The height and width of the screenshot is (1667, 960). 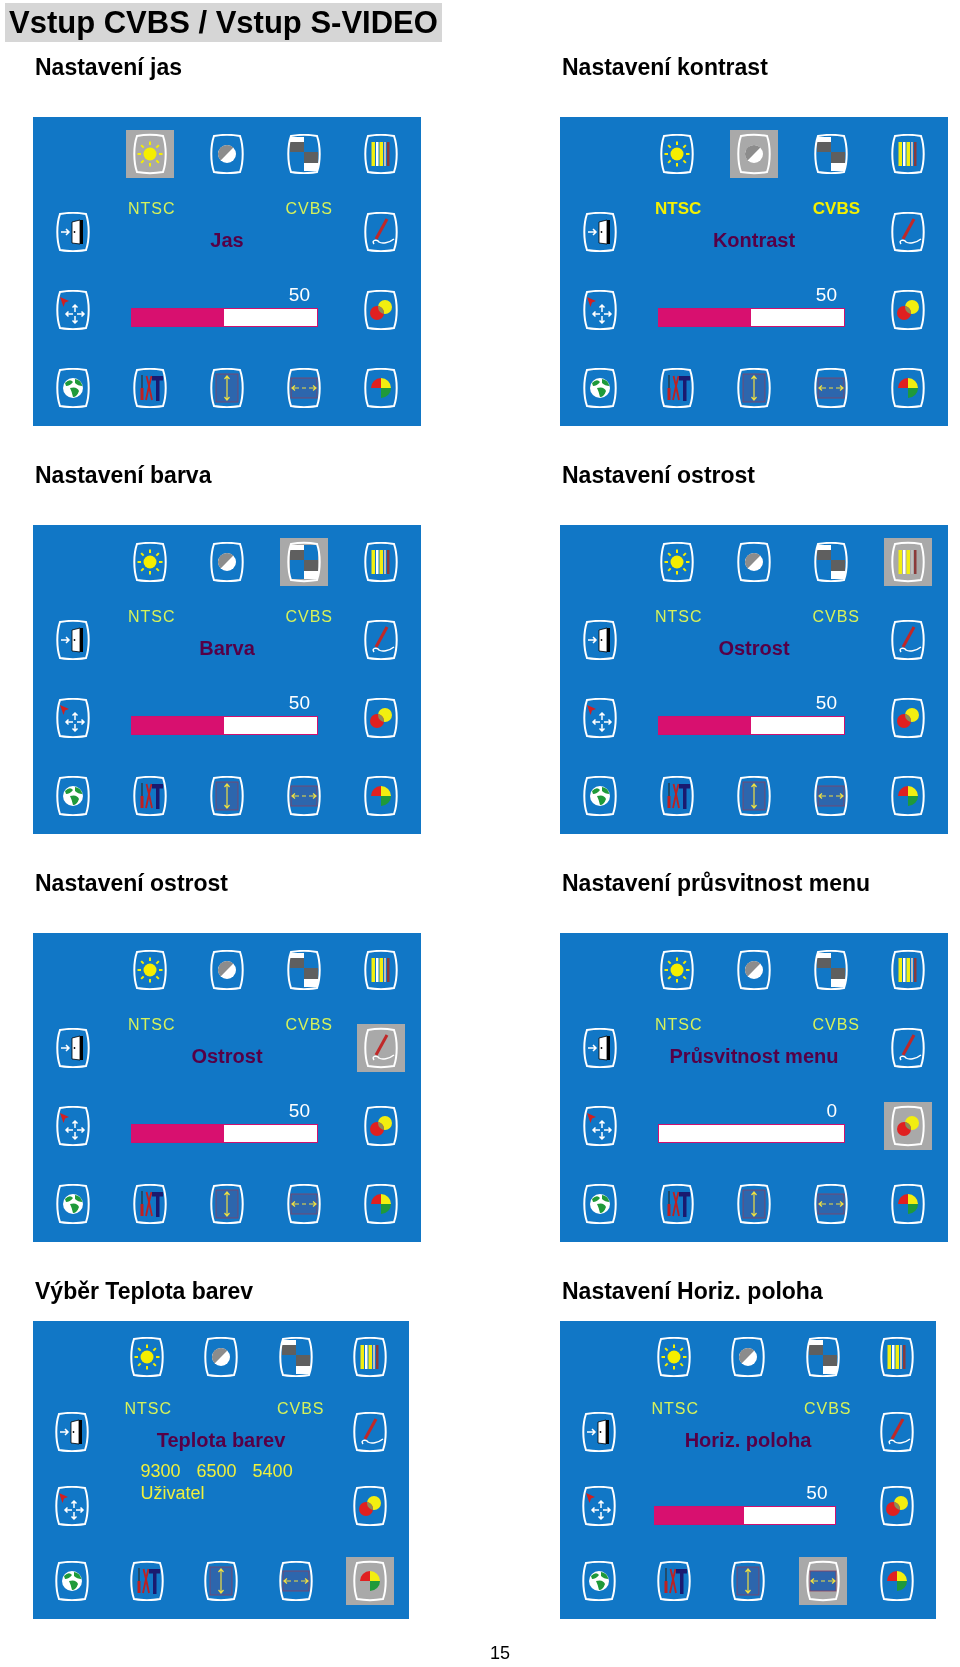 What do you see at coordinates (172, 1492) in the screenshot?
I see `option-text: Uživatel` at bounding box center [172, 1492].